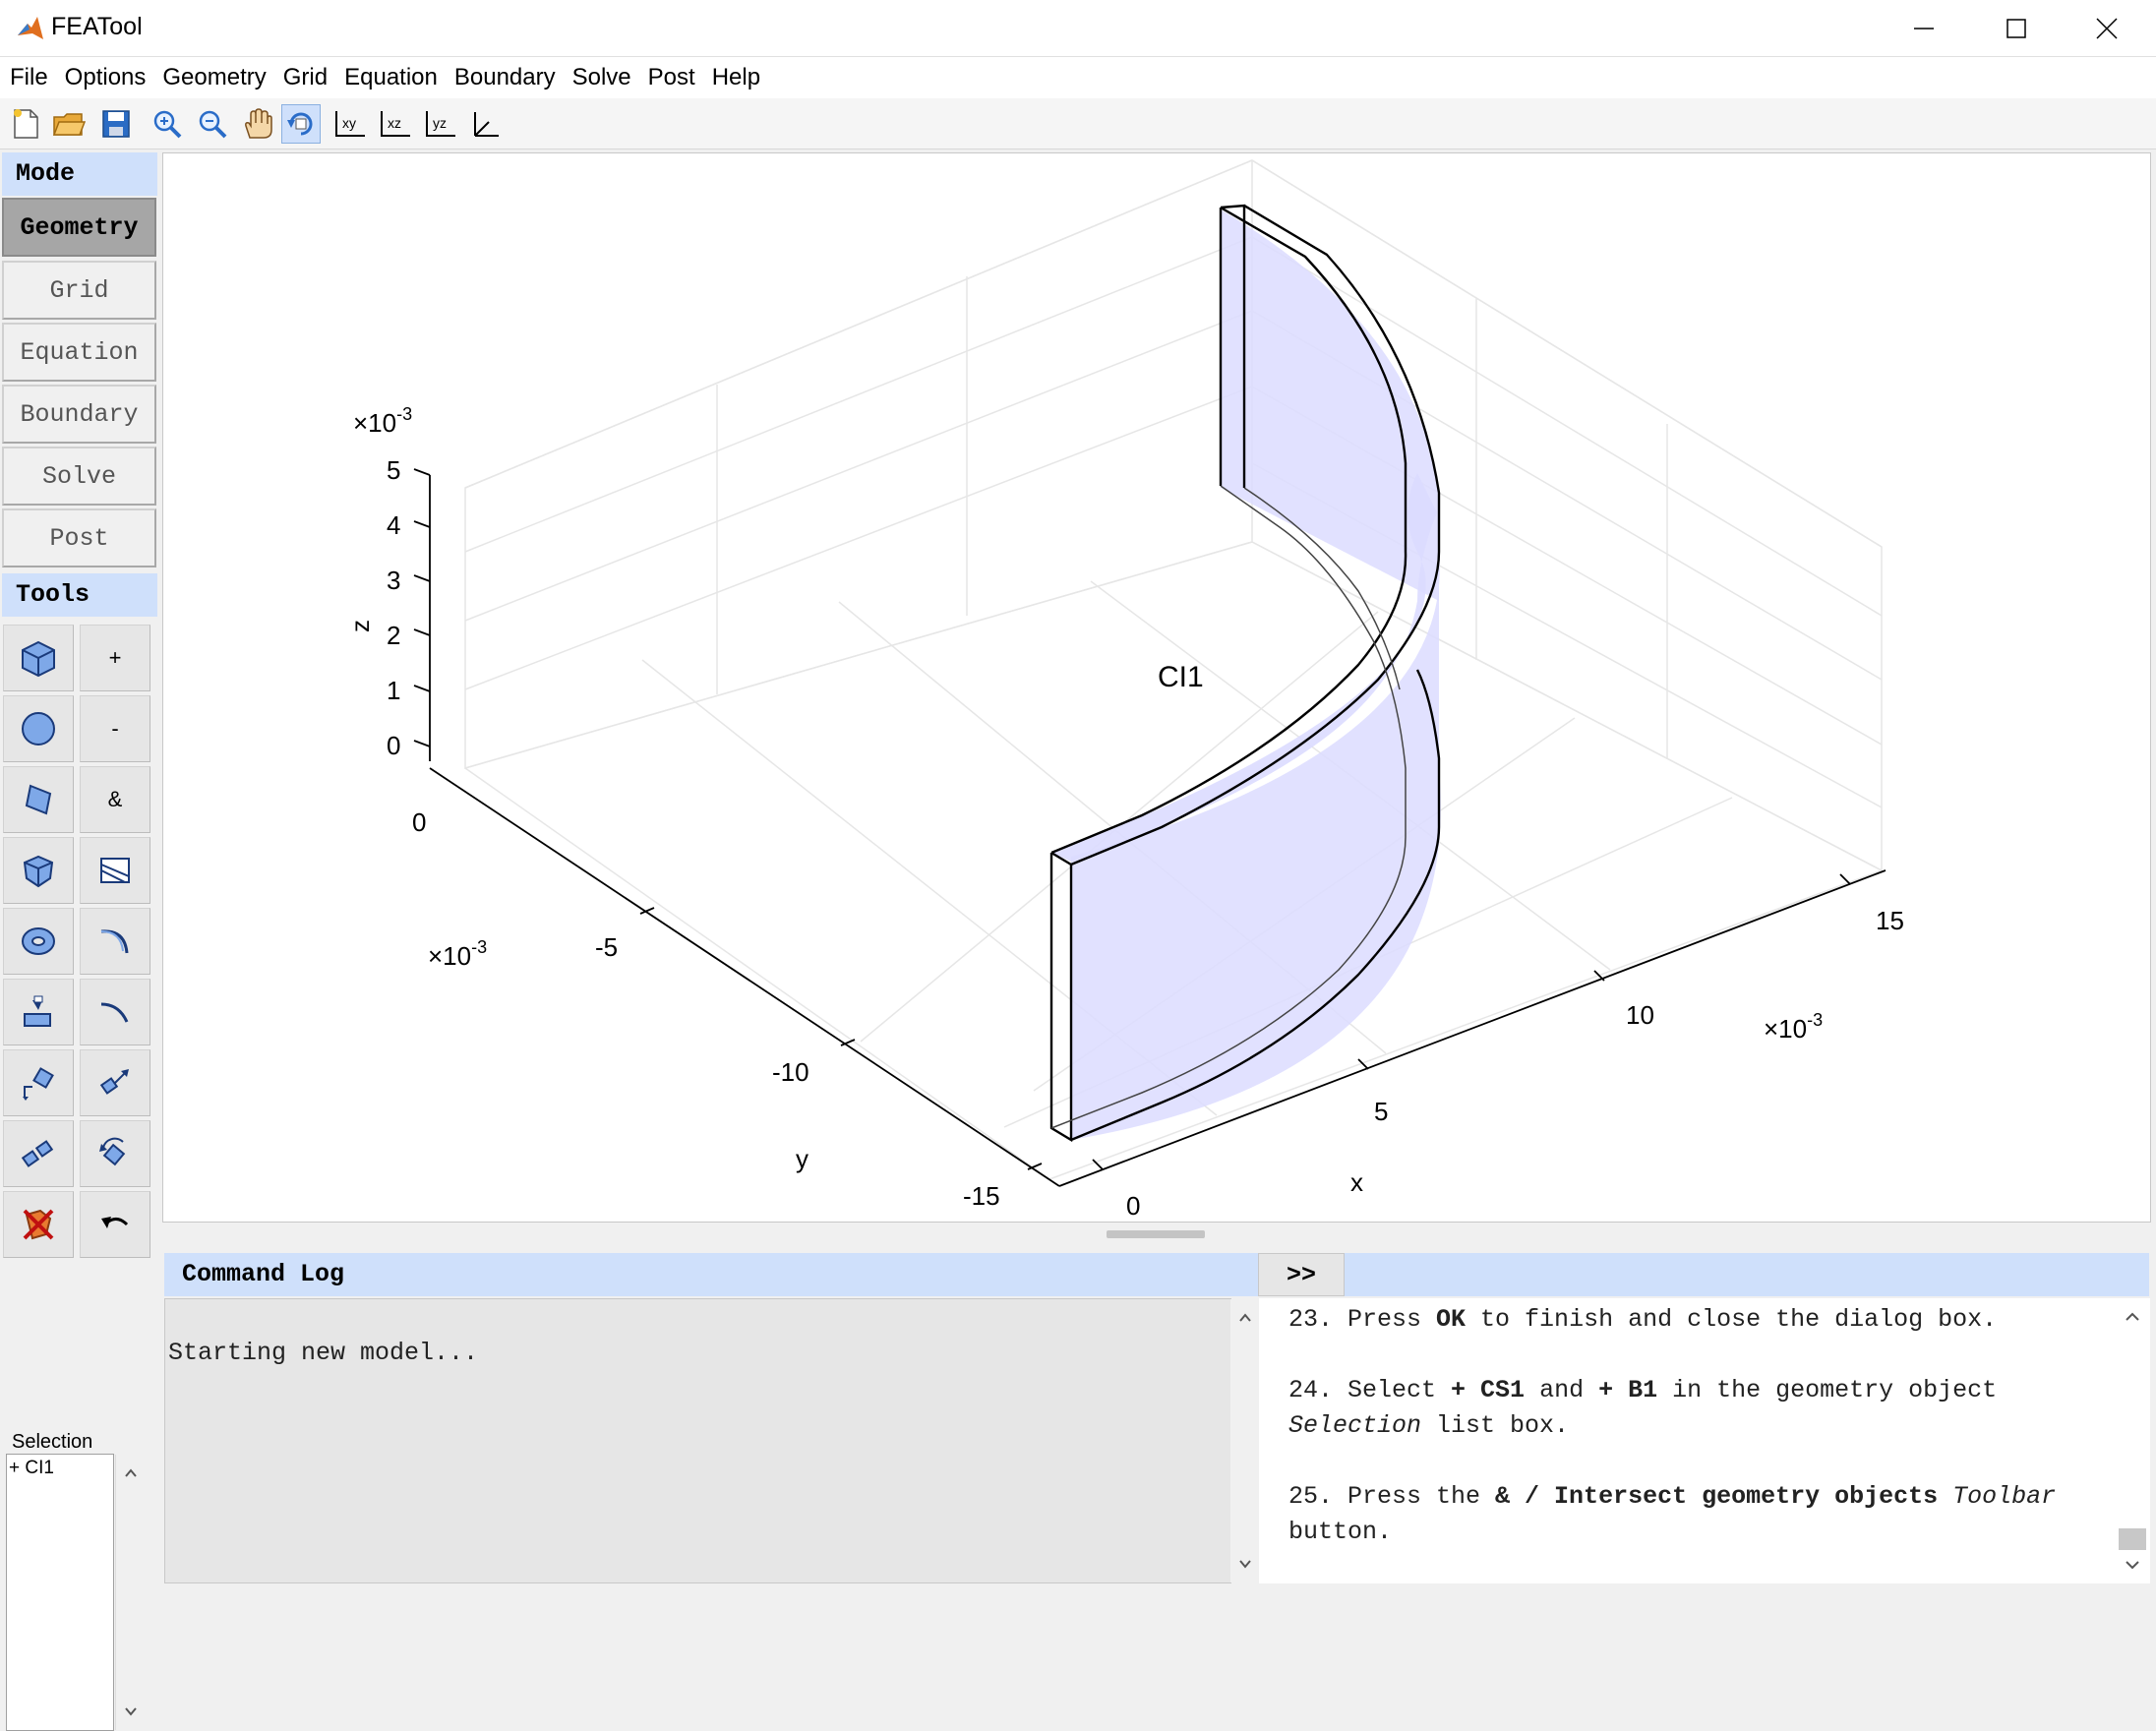 This screenshot has width=2156, height=1731. What do you see at coordinates (115, 870) in the screenshot?
I see `split-button` at bounding box center [115, 870].